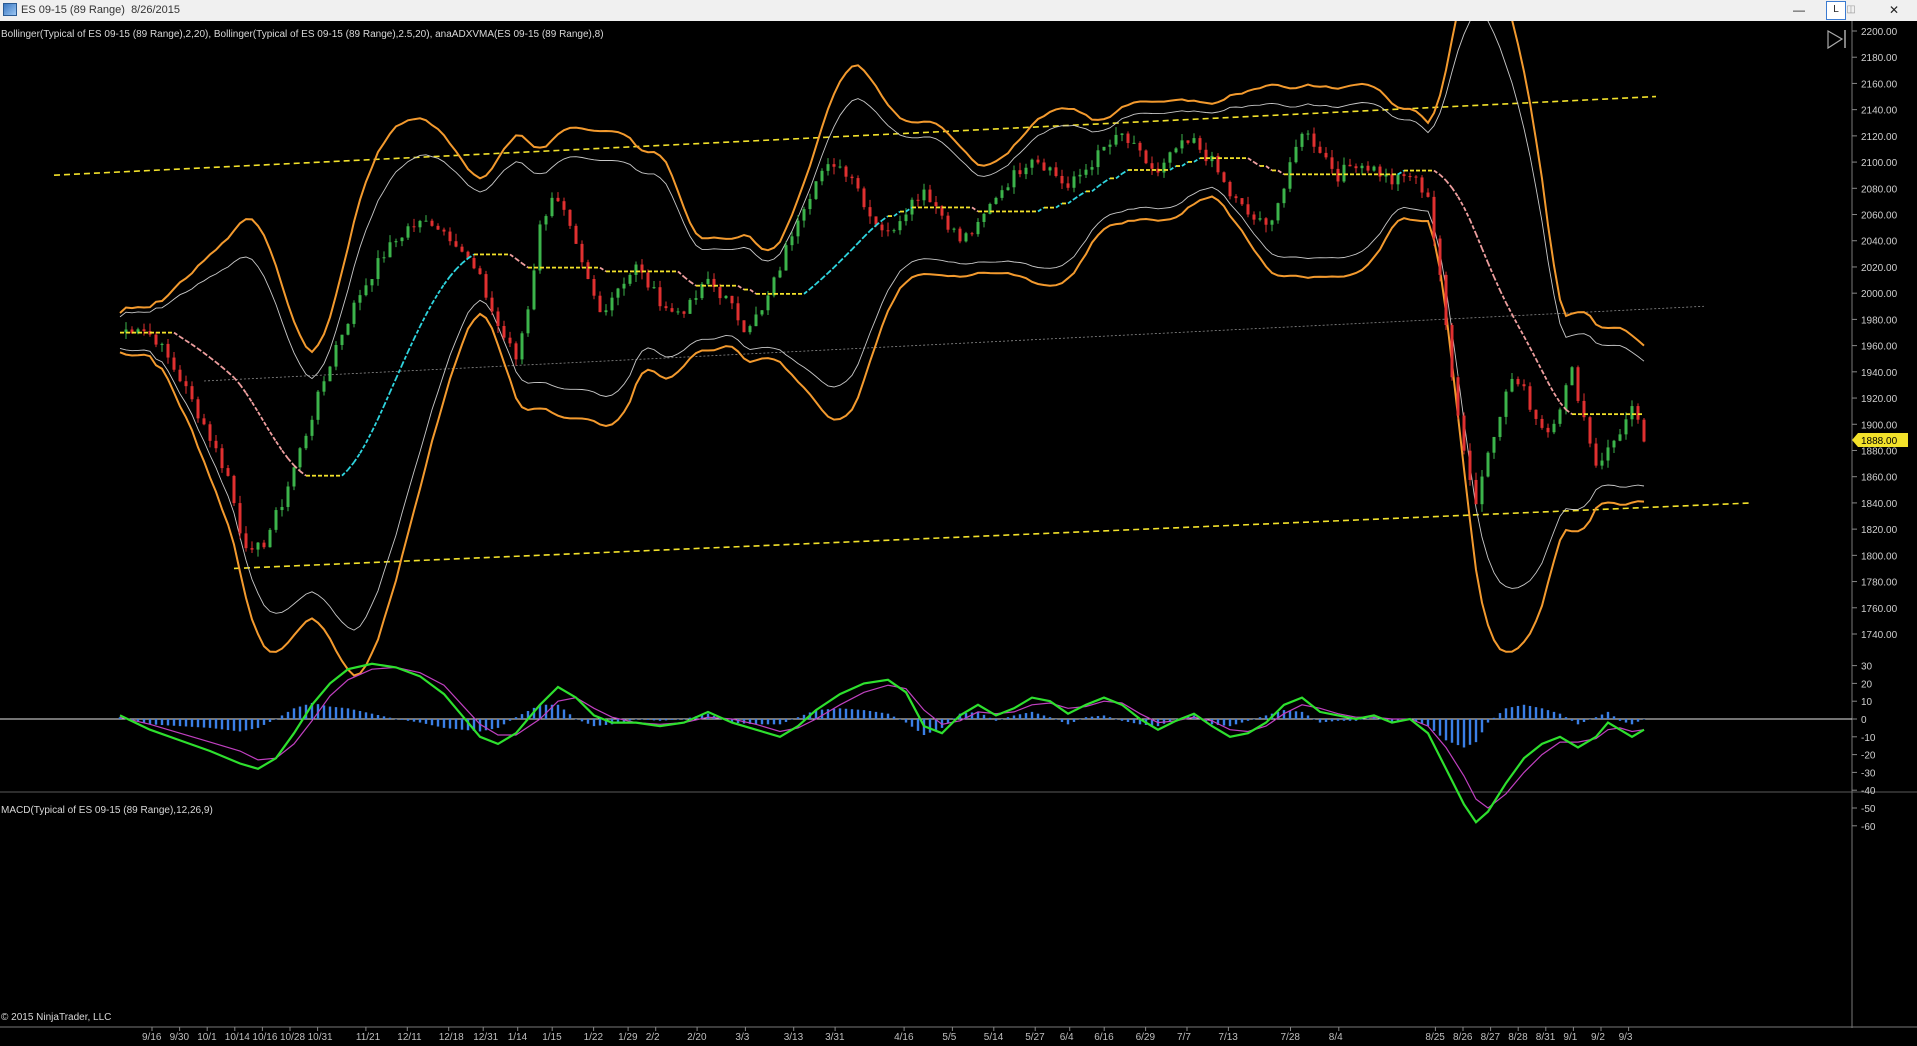 Image resolution: width=1917 pixels, height=1046 pixels. Describe the element at coordinates (1836, 10) in the screenshot. I see `link-button: L` at that location.